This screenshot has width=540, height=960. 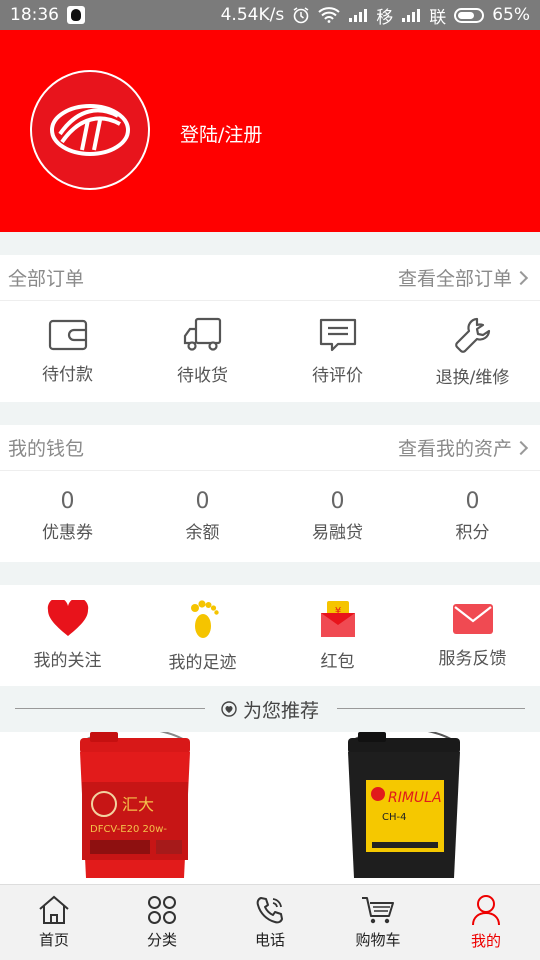 I want to click on service-feedback: 服务反馈, so click(x=472, y=635).